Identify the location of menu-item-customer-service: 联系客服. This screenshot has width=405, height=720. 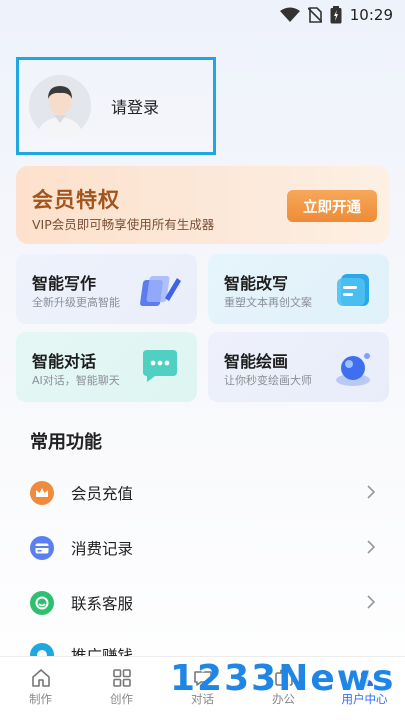
(205, 603).